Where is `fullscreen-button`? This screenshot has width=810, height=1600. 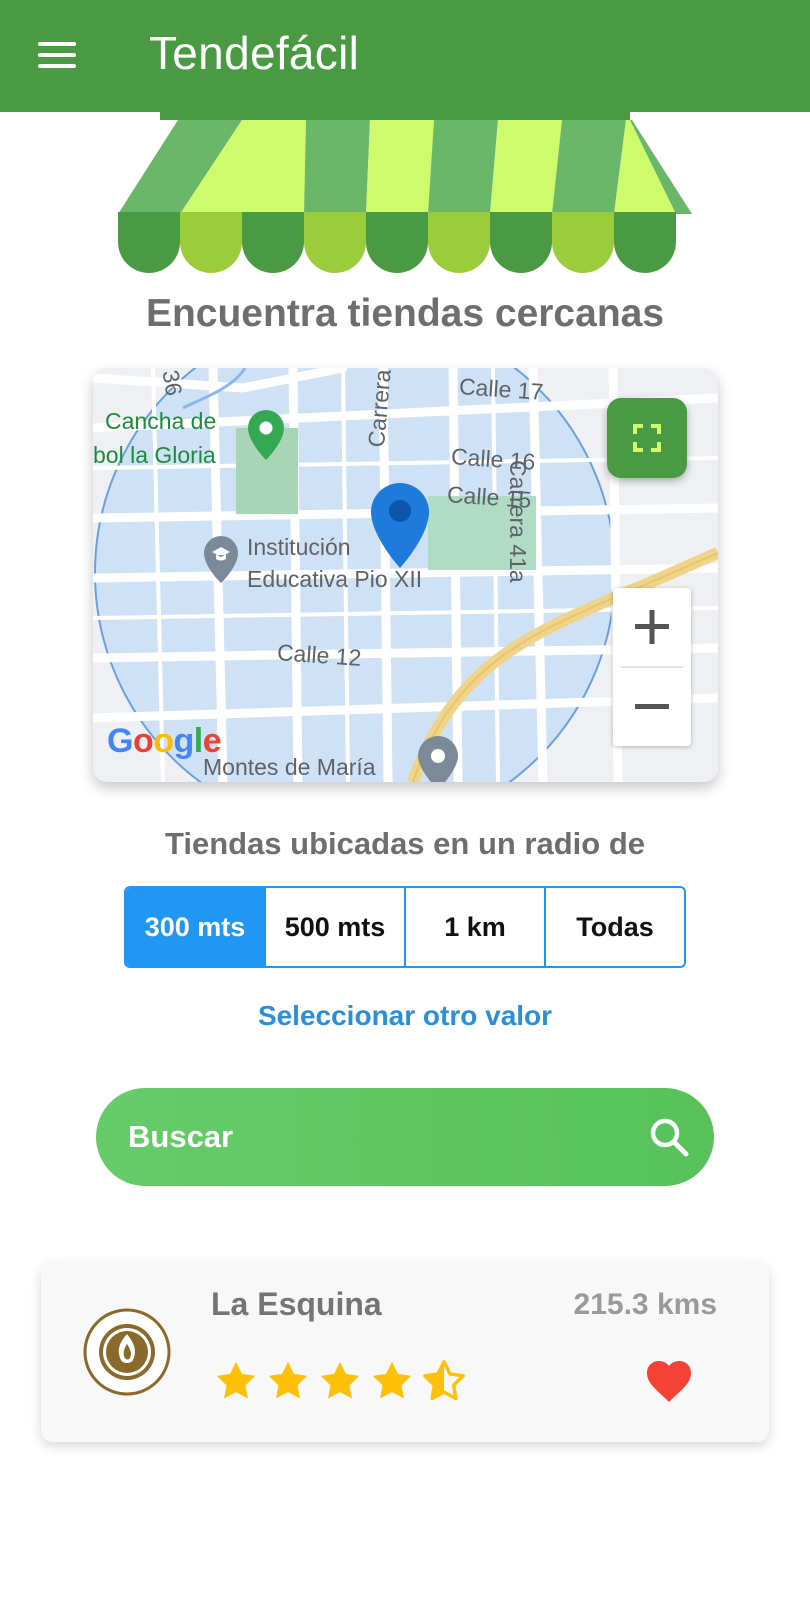
fullscreen-button is located at coordinates (647, 438).